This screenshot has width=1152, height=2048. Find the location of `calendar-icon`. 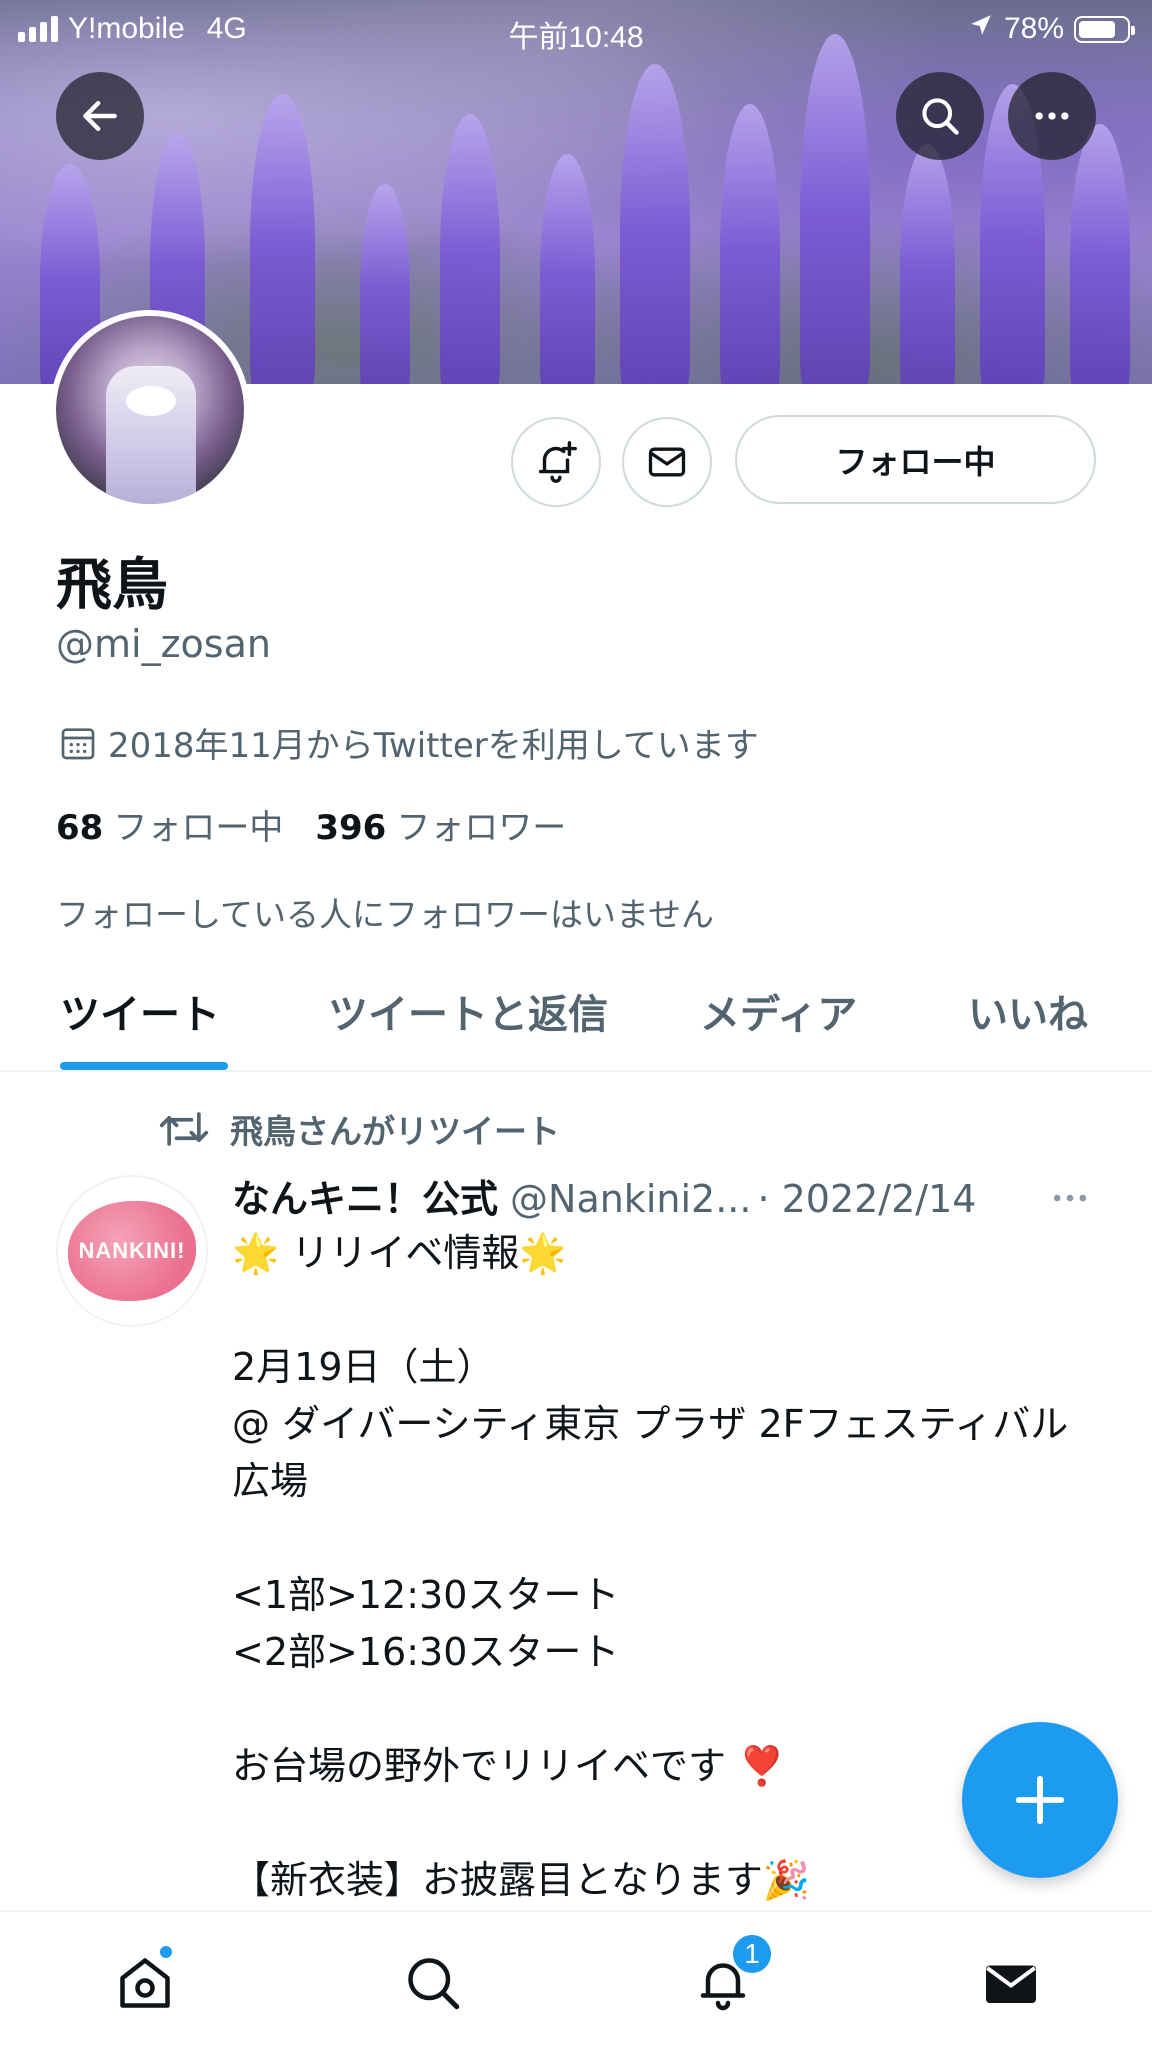

calendar-icon is located at coordinates (78, 743).